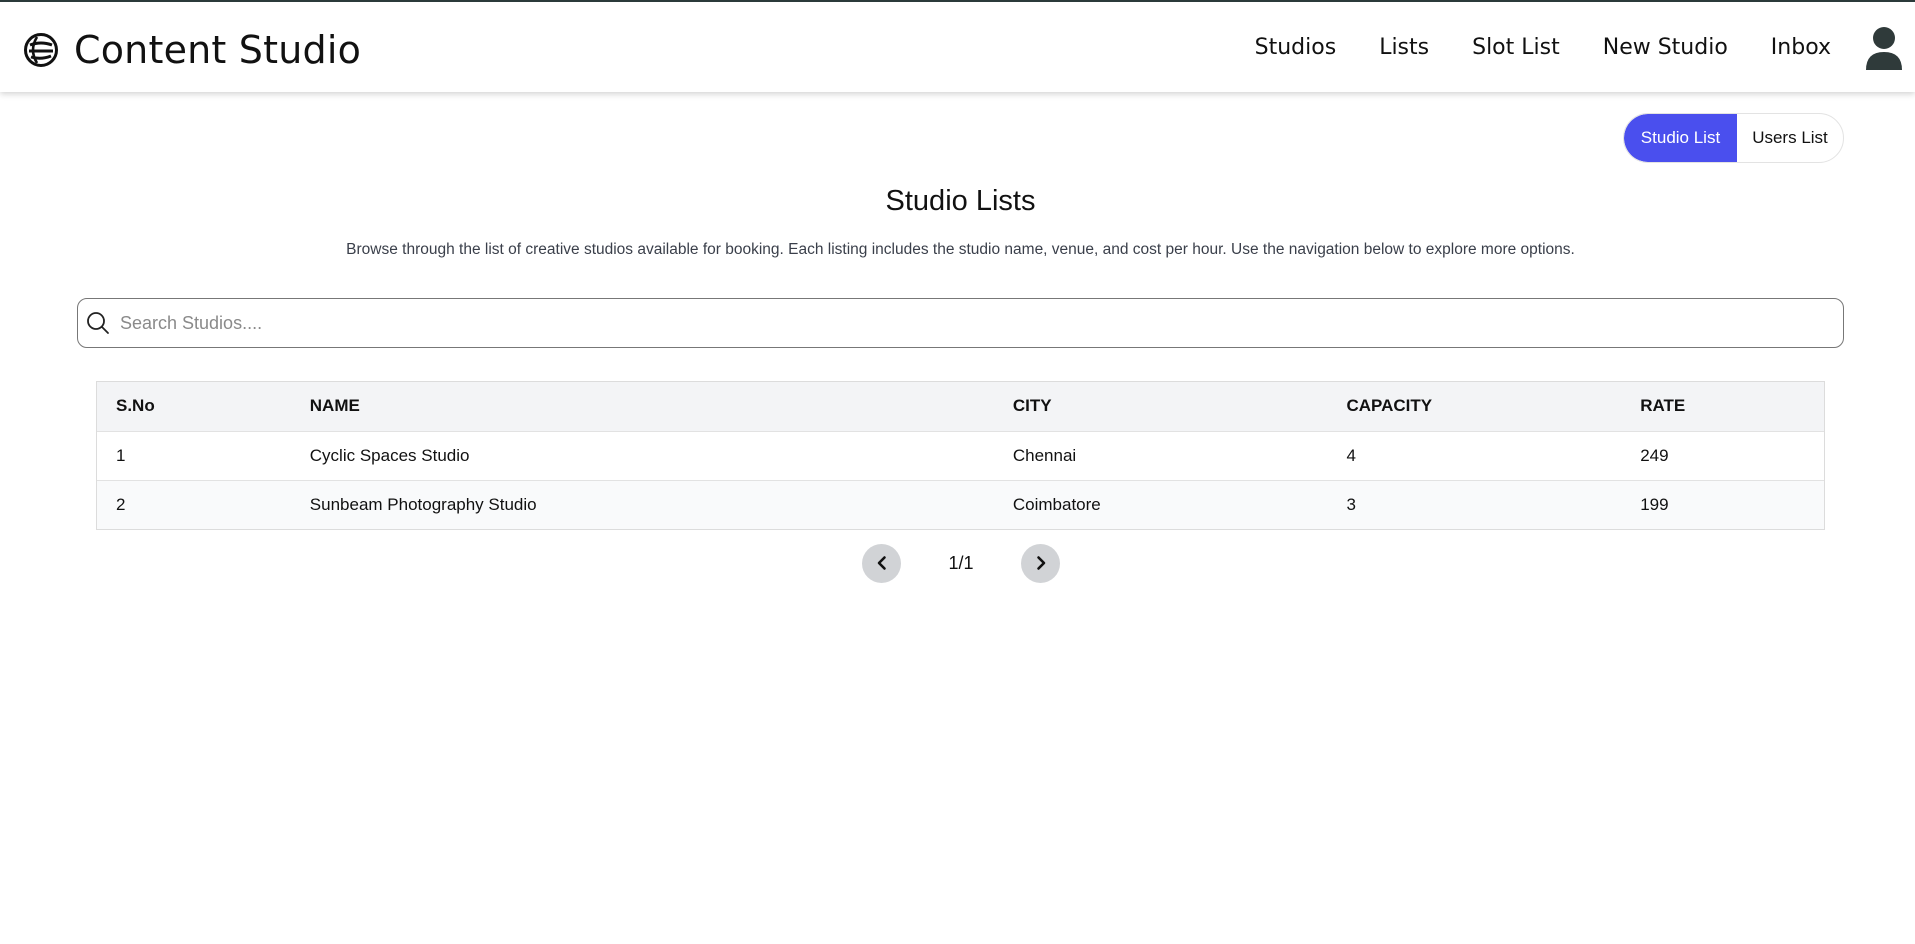 This screenshot has height=944, width=1915. I want to click on page-indicator: 1/1, so click(961, 562).